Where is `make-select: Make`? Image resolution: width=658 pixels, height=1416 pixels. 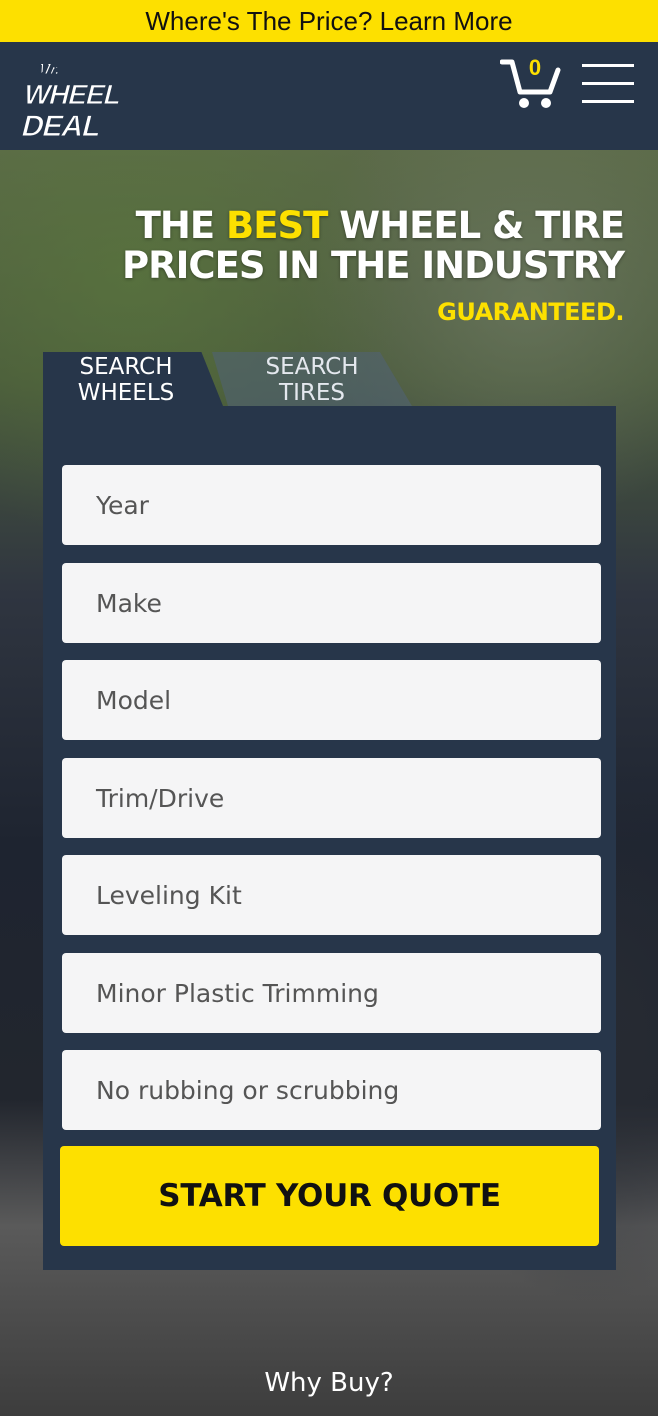
make-select: Make is located at coordinates (331, 603).